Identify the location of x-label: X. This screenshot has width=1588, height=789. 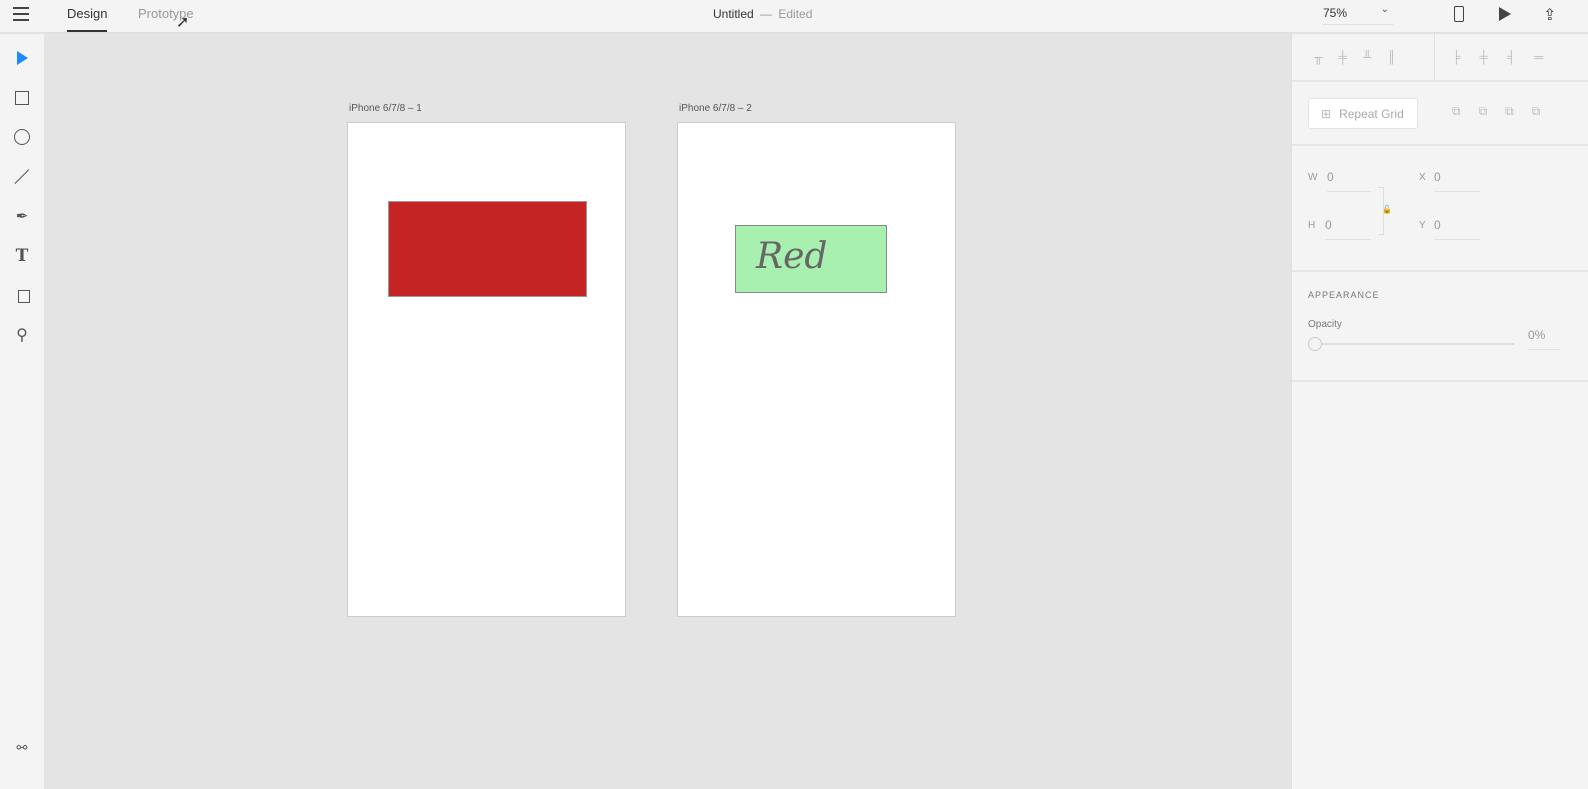
(1422, 177).